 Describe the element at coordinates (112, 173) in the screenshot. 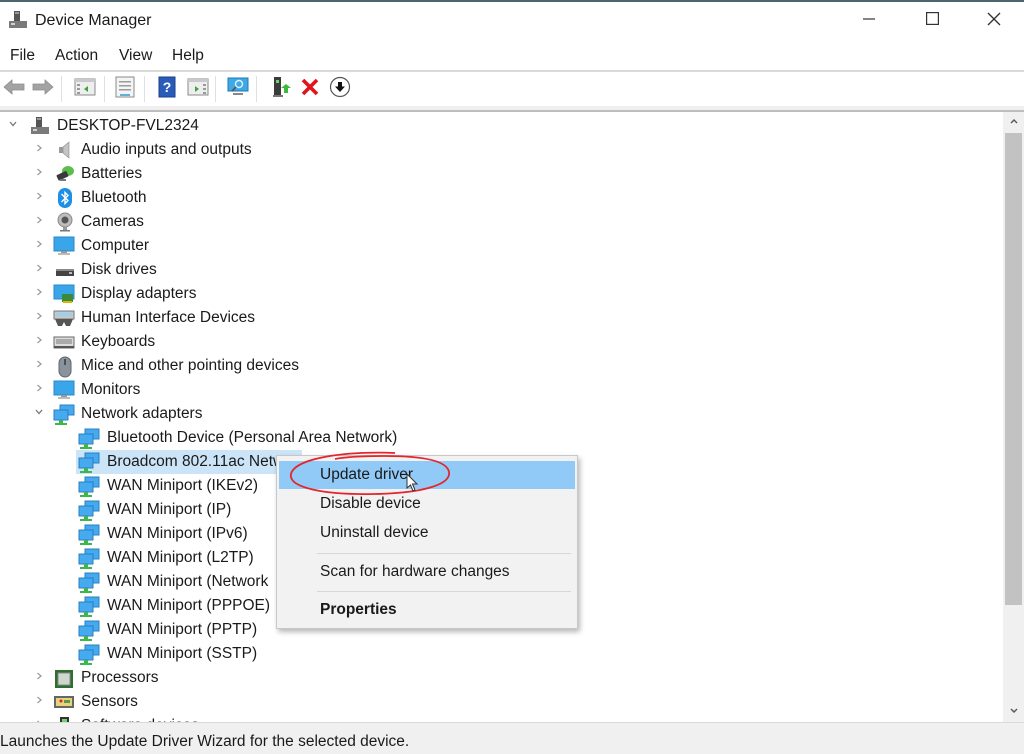

I see `category-label: Batteries` at that location.